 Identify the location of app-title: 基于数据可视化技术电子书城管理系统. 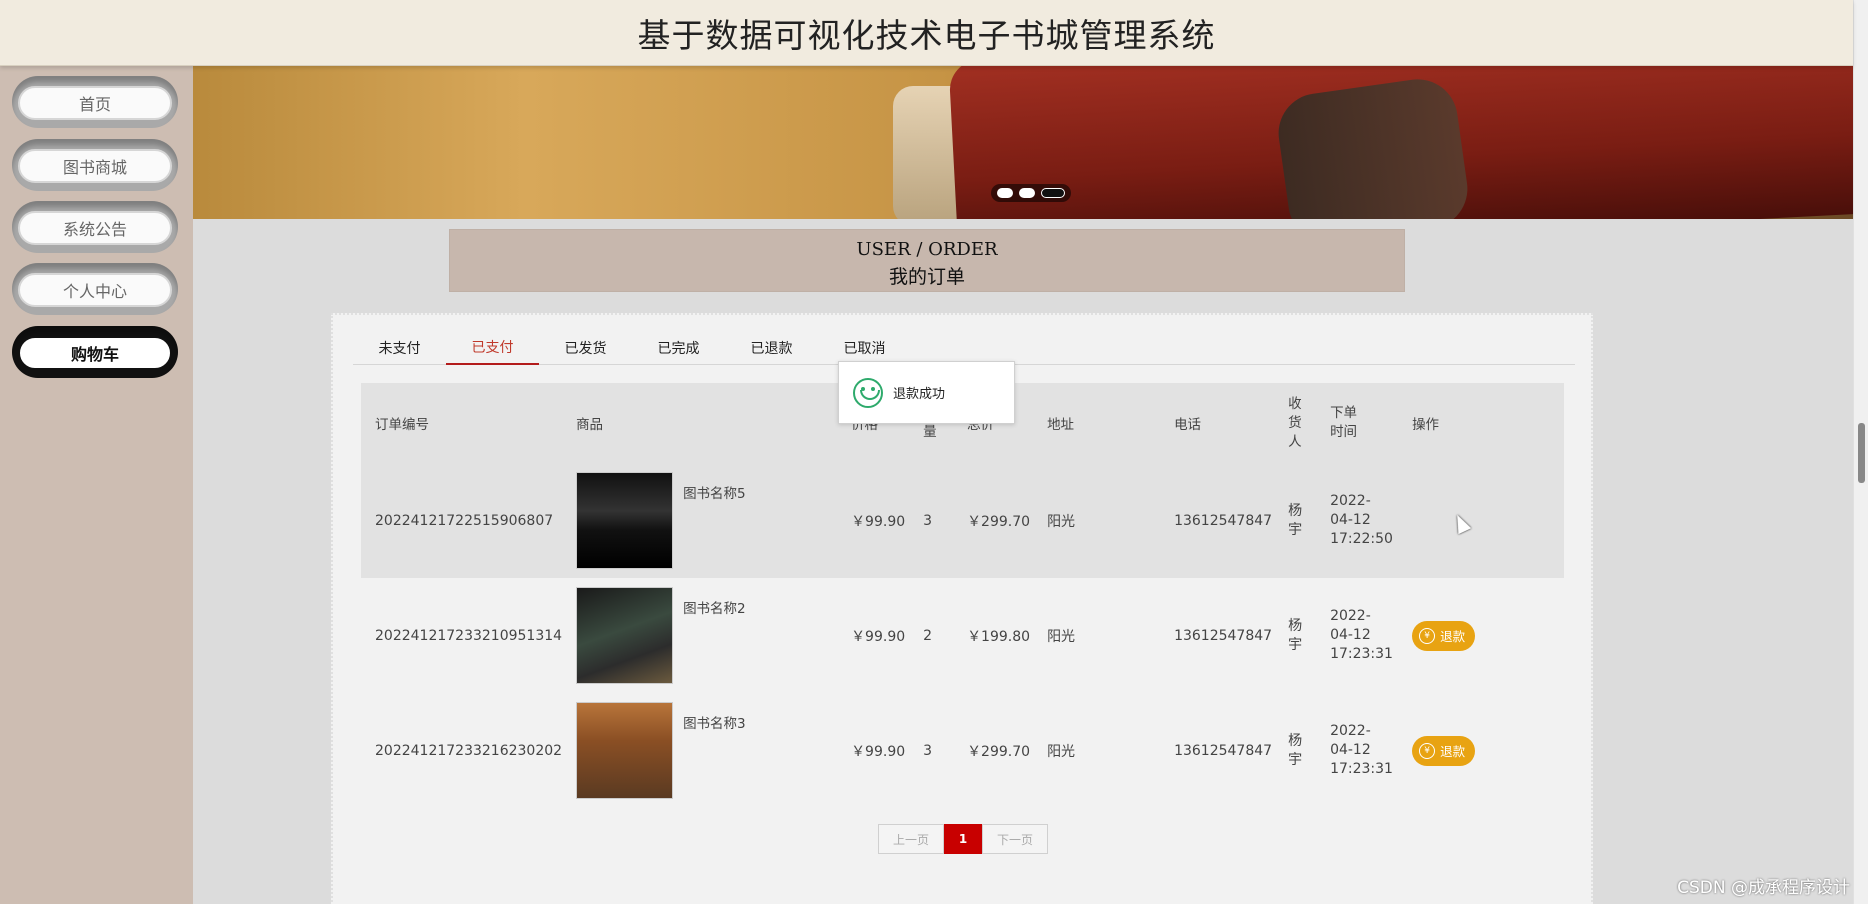
(926, 35).